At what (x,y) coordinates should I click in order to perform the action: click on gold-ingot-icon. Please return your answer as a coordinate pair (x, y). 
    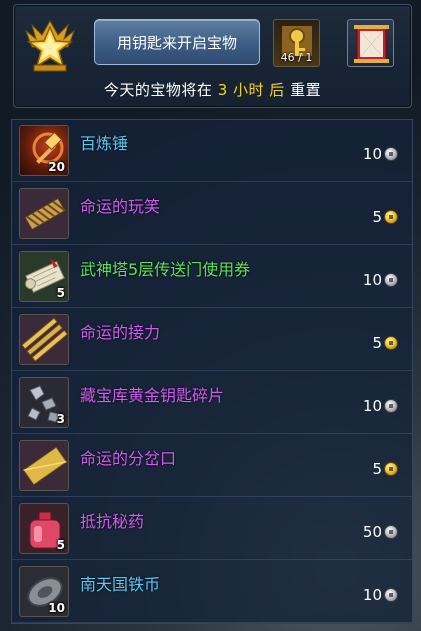
    Looking at the image, I should click on (44, 465).